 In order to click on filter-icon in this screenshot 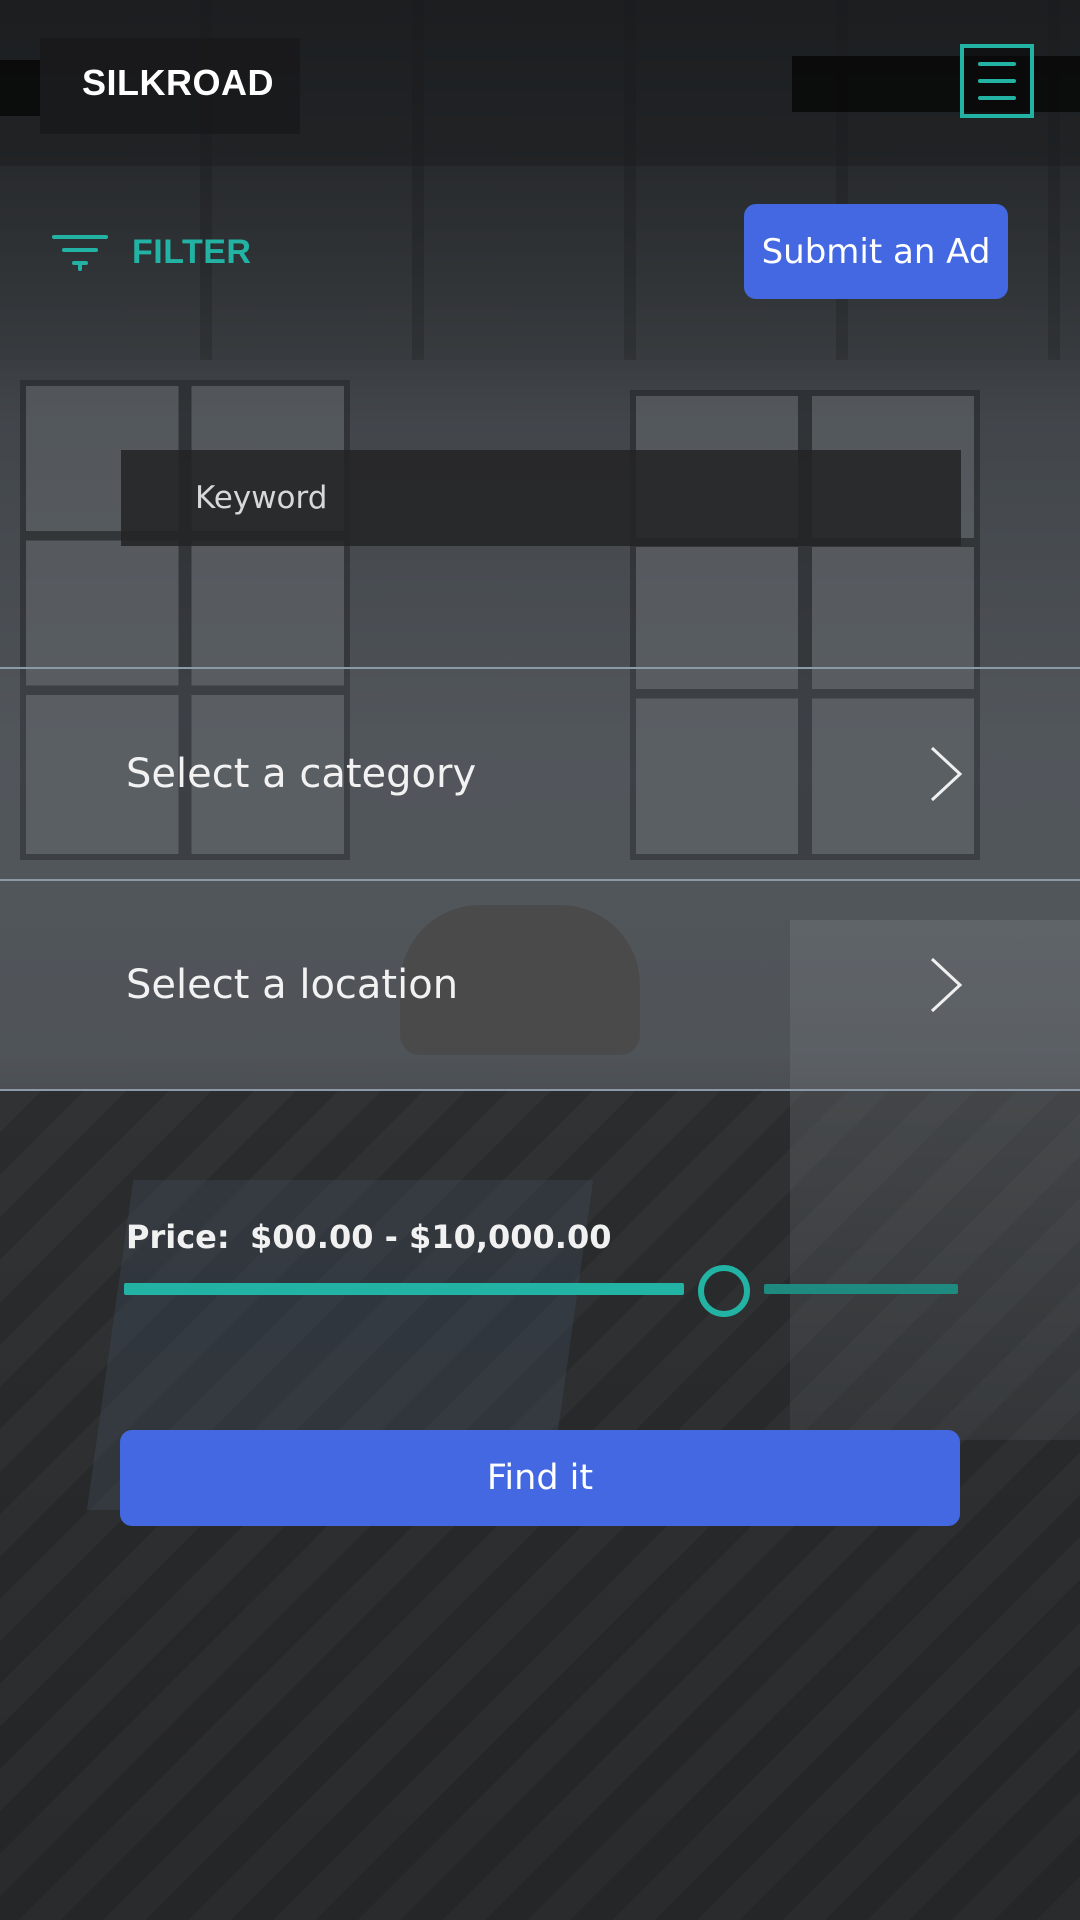, I will do `click(80, 252)`.